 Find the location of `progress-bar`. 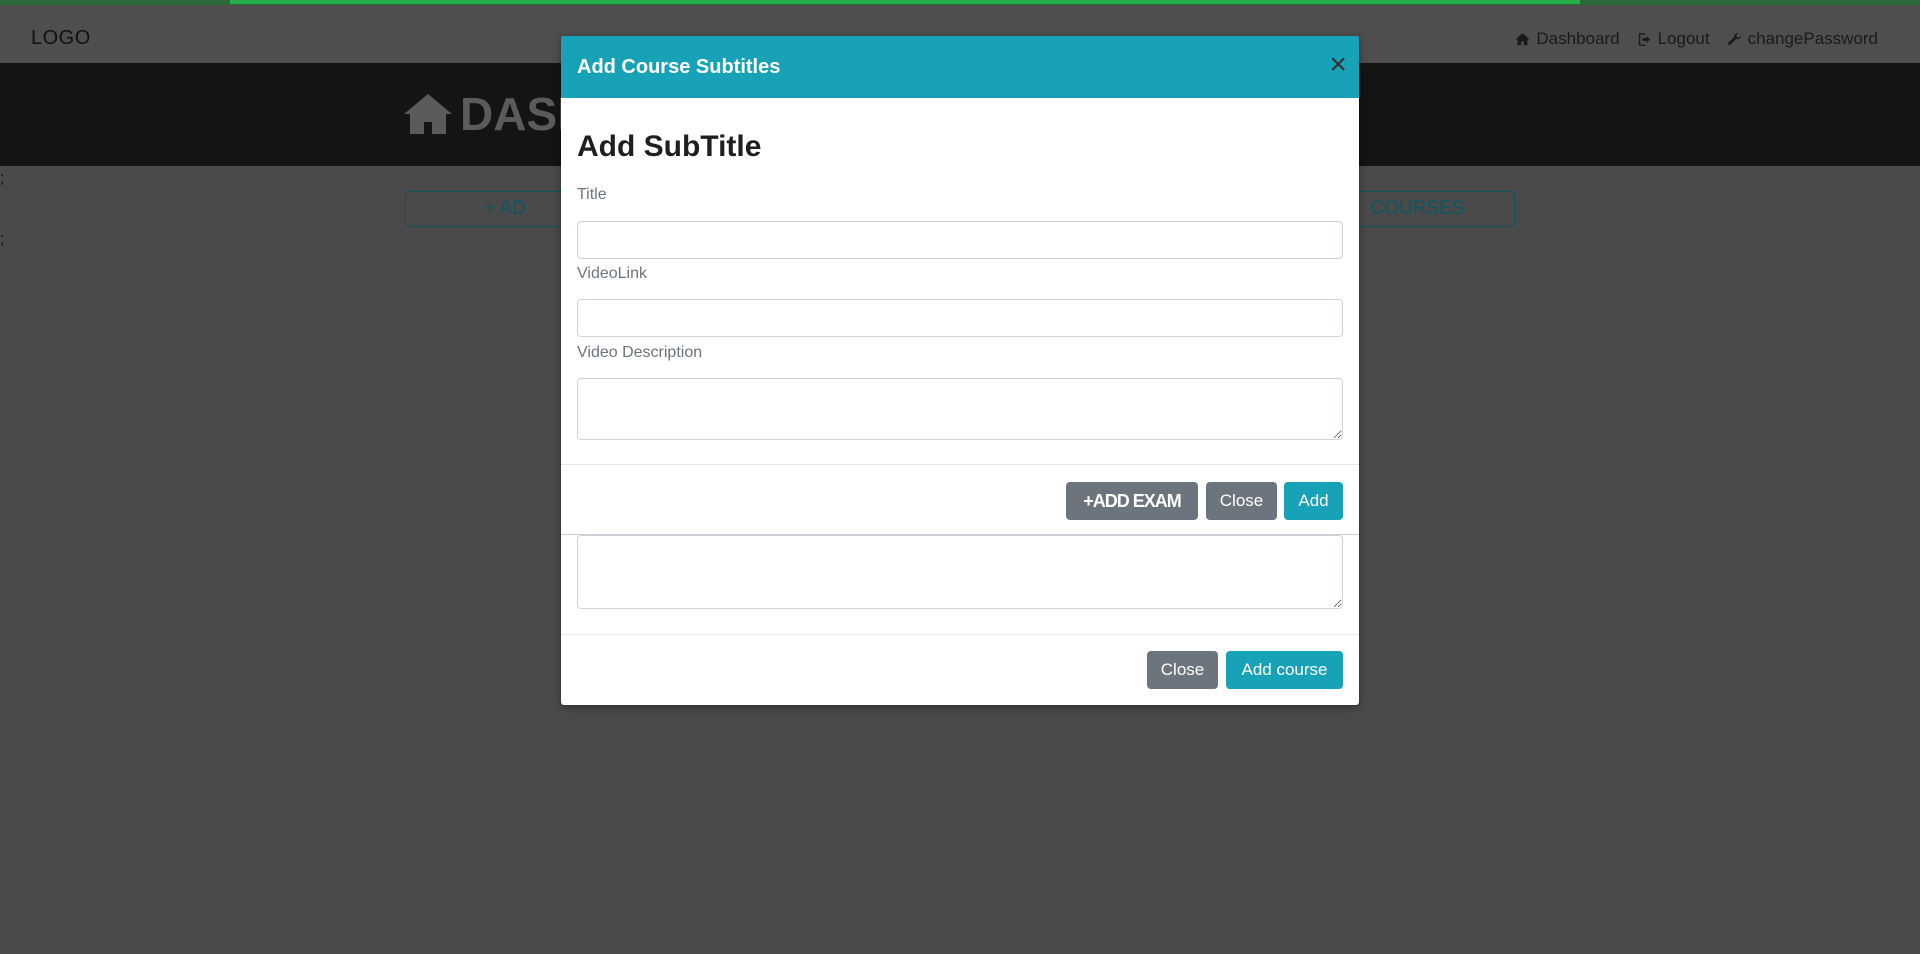

progress-bar is located at coordinates (905, 2).